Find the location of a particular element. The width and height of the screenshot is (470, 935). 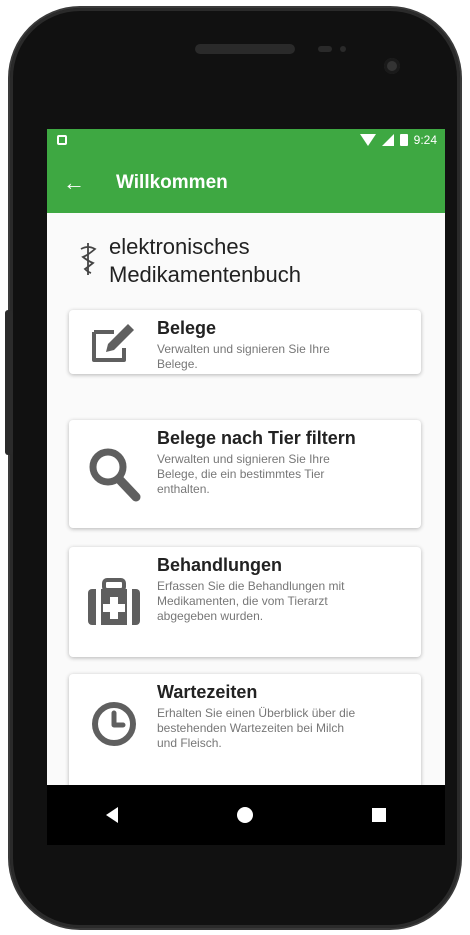

caduceus-icon is located at coordinates (88, 259).